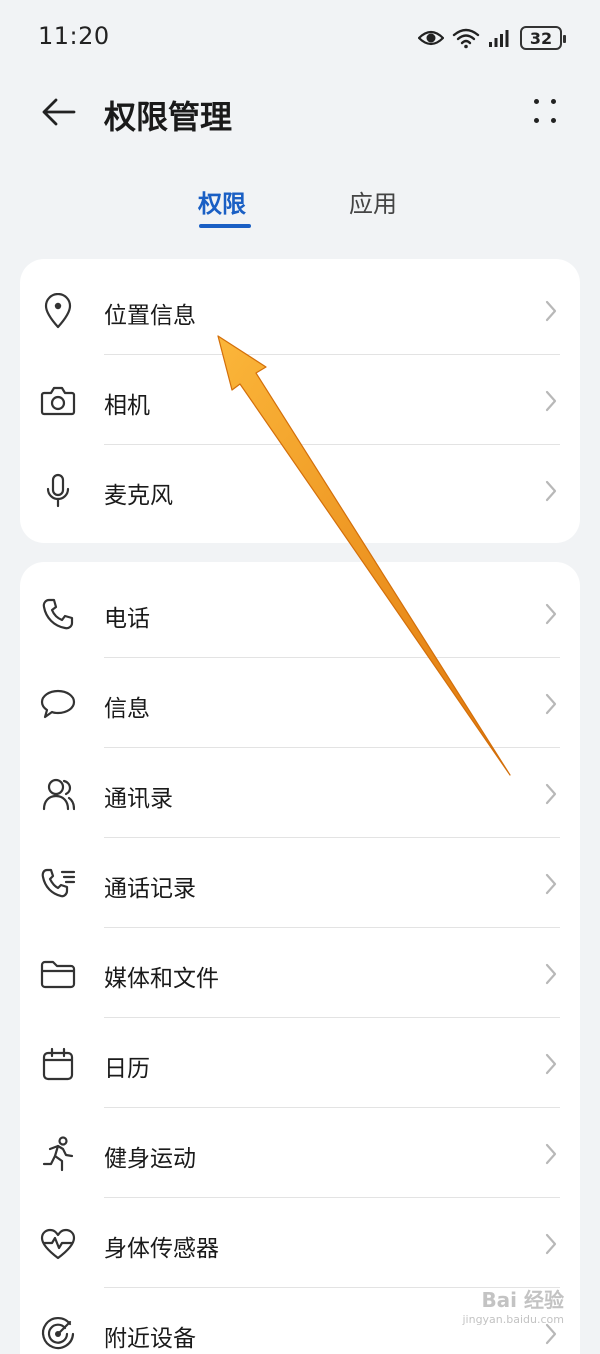 Image resolution: width=600 pixels, height=1354 pixels. What do you see at coordinates (373, 201) in the screenshot?
I see `tab-apps: 应用` at bounding box center [373, 201].